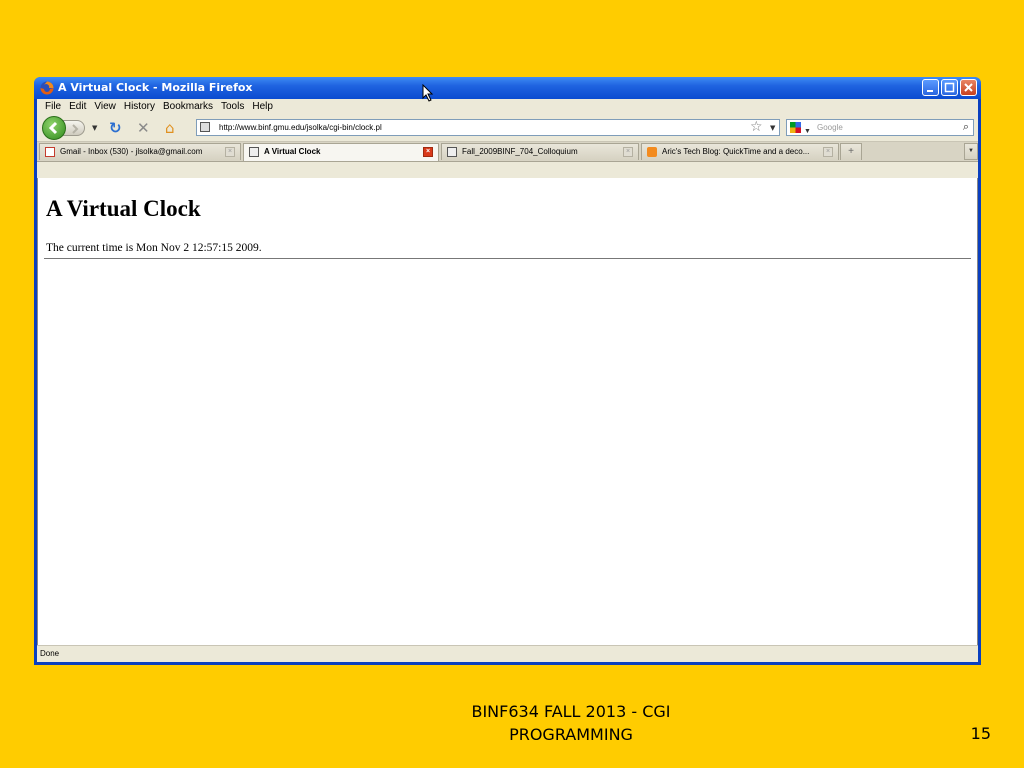  What do you see at coordinates (50, 152) in the screenshot?
I see `gmail-icon` at bounding box center [50, 152].